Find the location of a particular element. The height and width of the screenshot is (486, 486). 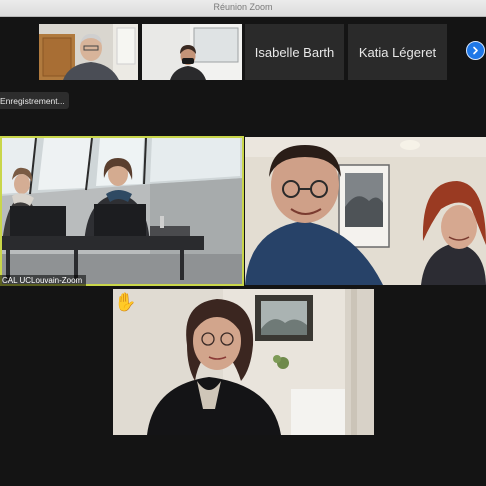

participant-label: CAL UCLouvain-Zoom is located at coordinates (43, 280).